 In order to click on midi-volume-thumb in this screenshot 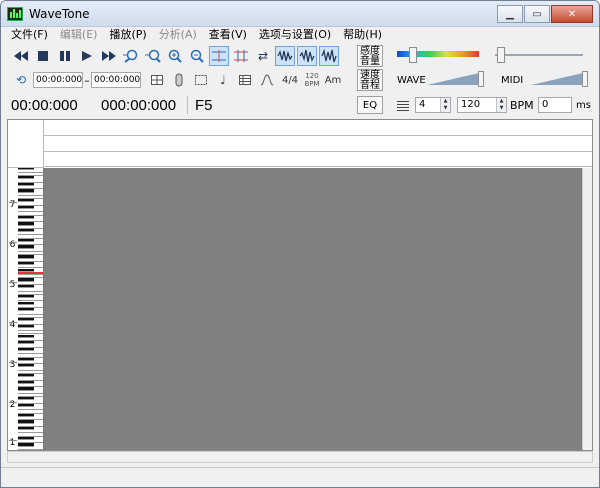, I will do `click(585, 79)`.